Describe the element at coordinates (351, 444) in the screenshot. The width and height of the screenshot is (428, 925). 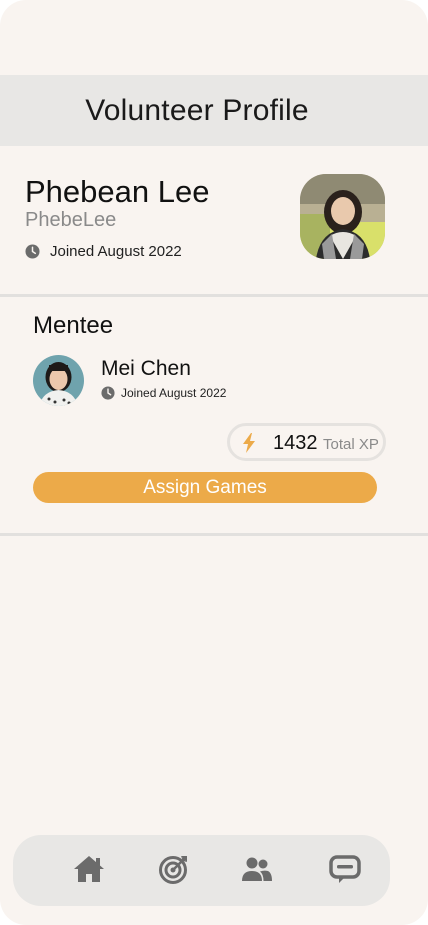
I see `xp-label: Total XP` at that location.